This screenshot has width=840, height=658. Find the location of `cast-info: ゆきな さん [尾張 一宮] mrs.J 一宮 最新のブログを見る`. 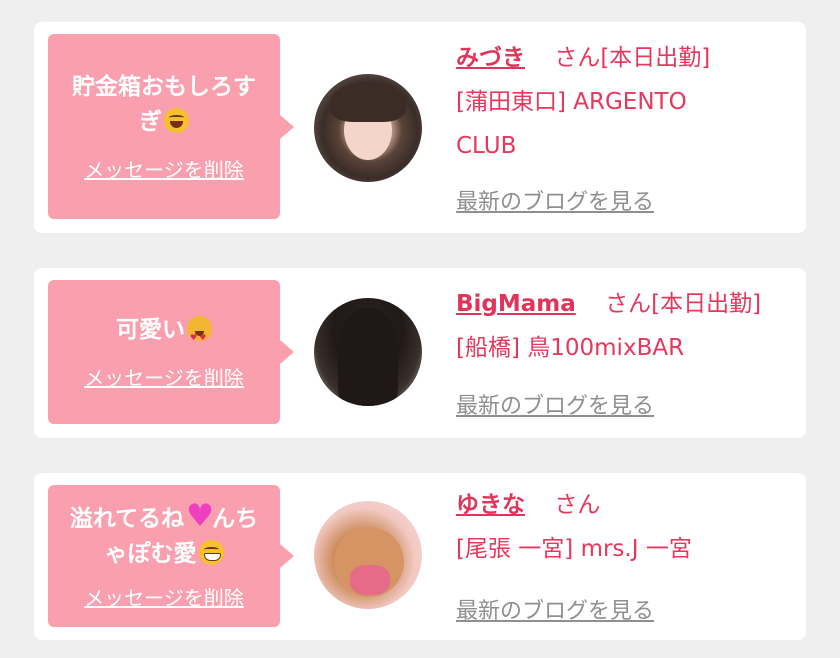

cast-info: ゆきな さん [尾張 一宮] mrs.J 一宮 最新のブログを見る is located at coordinates (625, 553).